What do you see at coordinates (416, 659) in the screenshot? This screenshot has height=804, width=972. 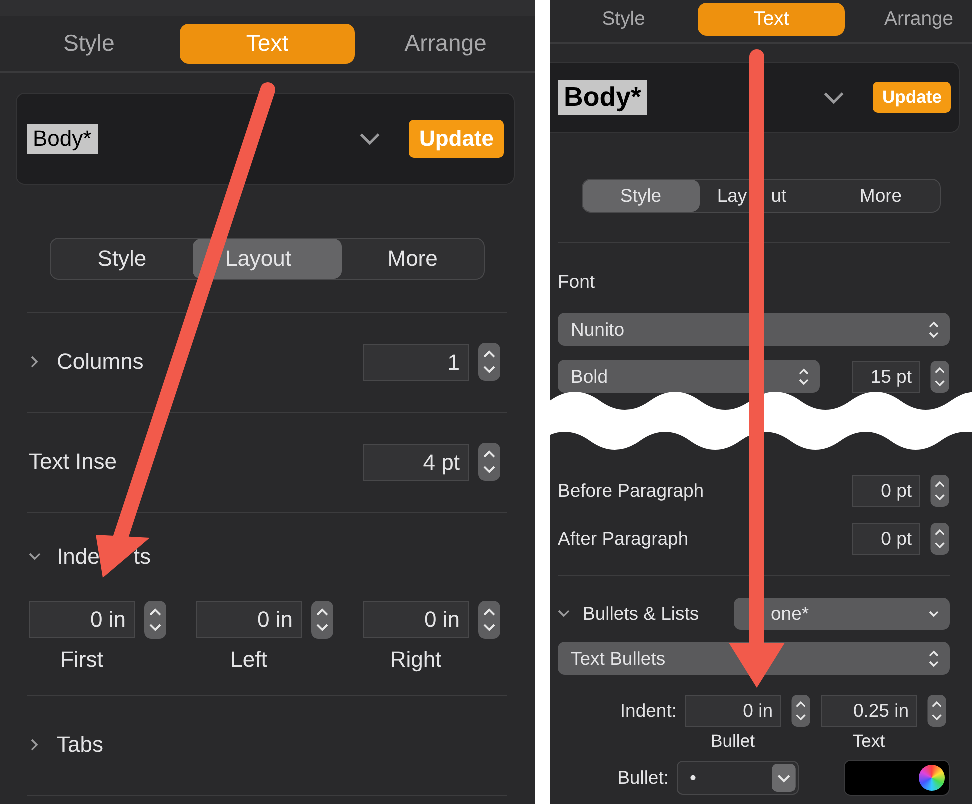 I see `field-caption: Right` at bounding box center [416, 659].